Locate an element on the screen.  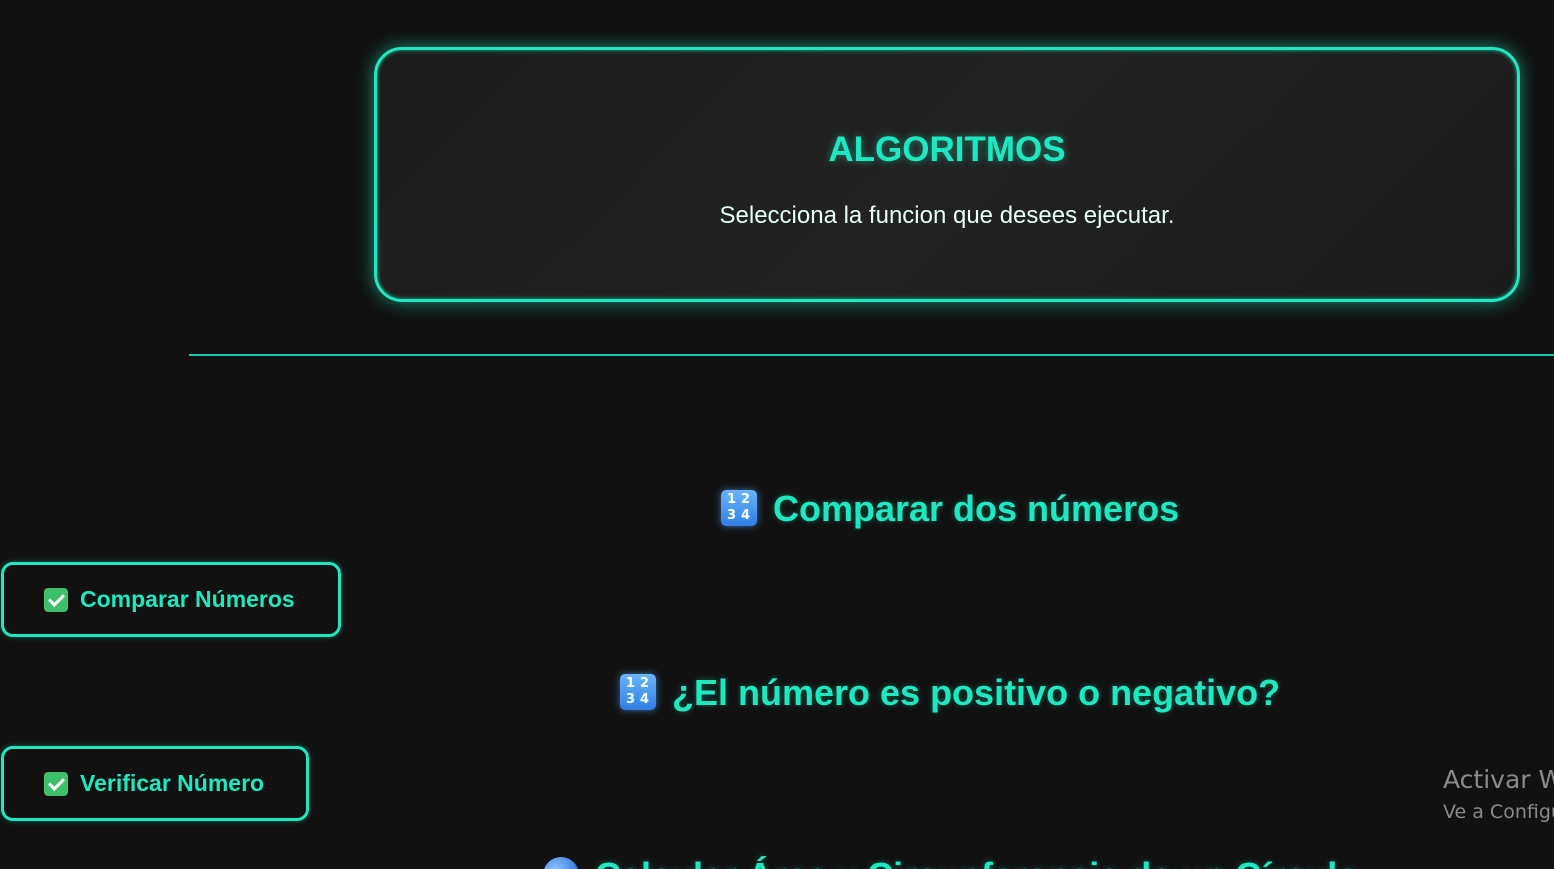
verify-number-button: Verificar Número is located at coordinates (155, 783).